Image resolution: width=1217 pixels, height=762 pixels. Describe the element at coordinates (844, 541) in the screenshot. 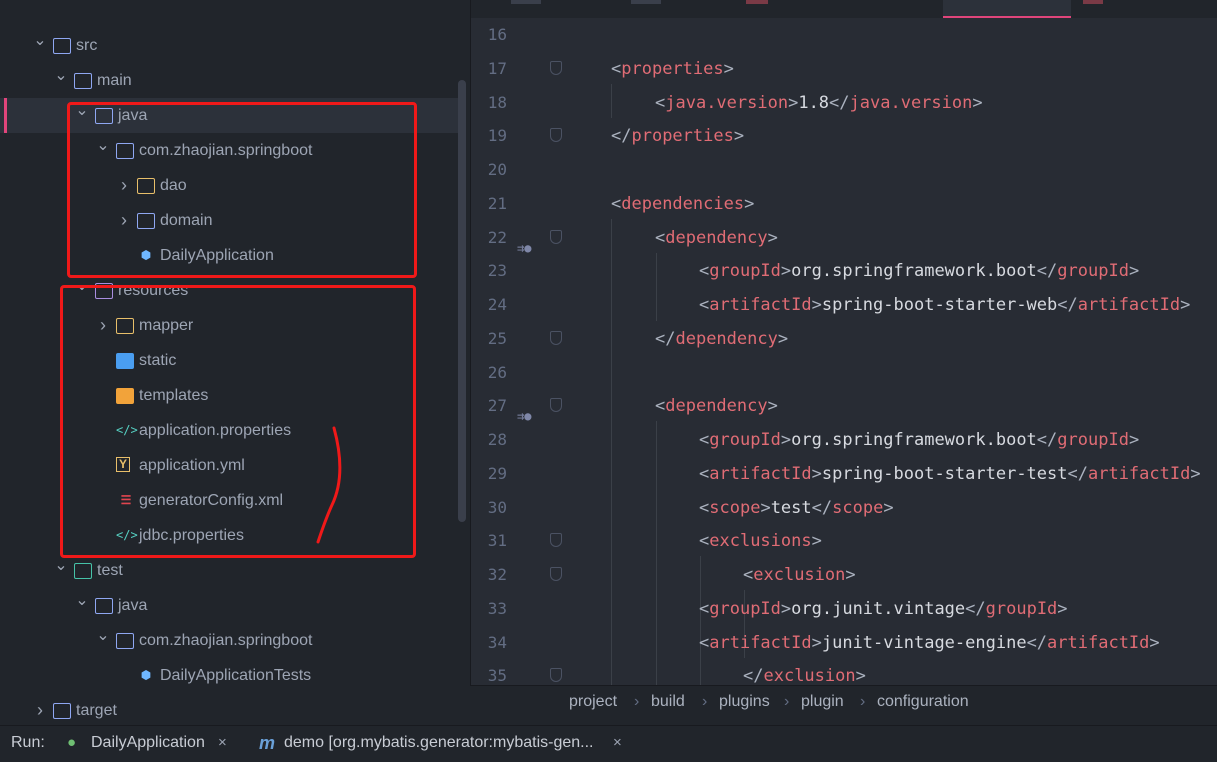

I see `code-line: 31 <exclusions>` at that location.